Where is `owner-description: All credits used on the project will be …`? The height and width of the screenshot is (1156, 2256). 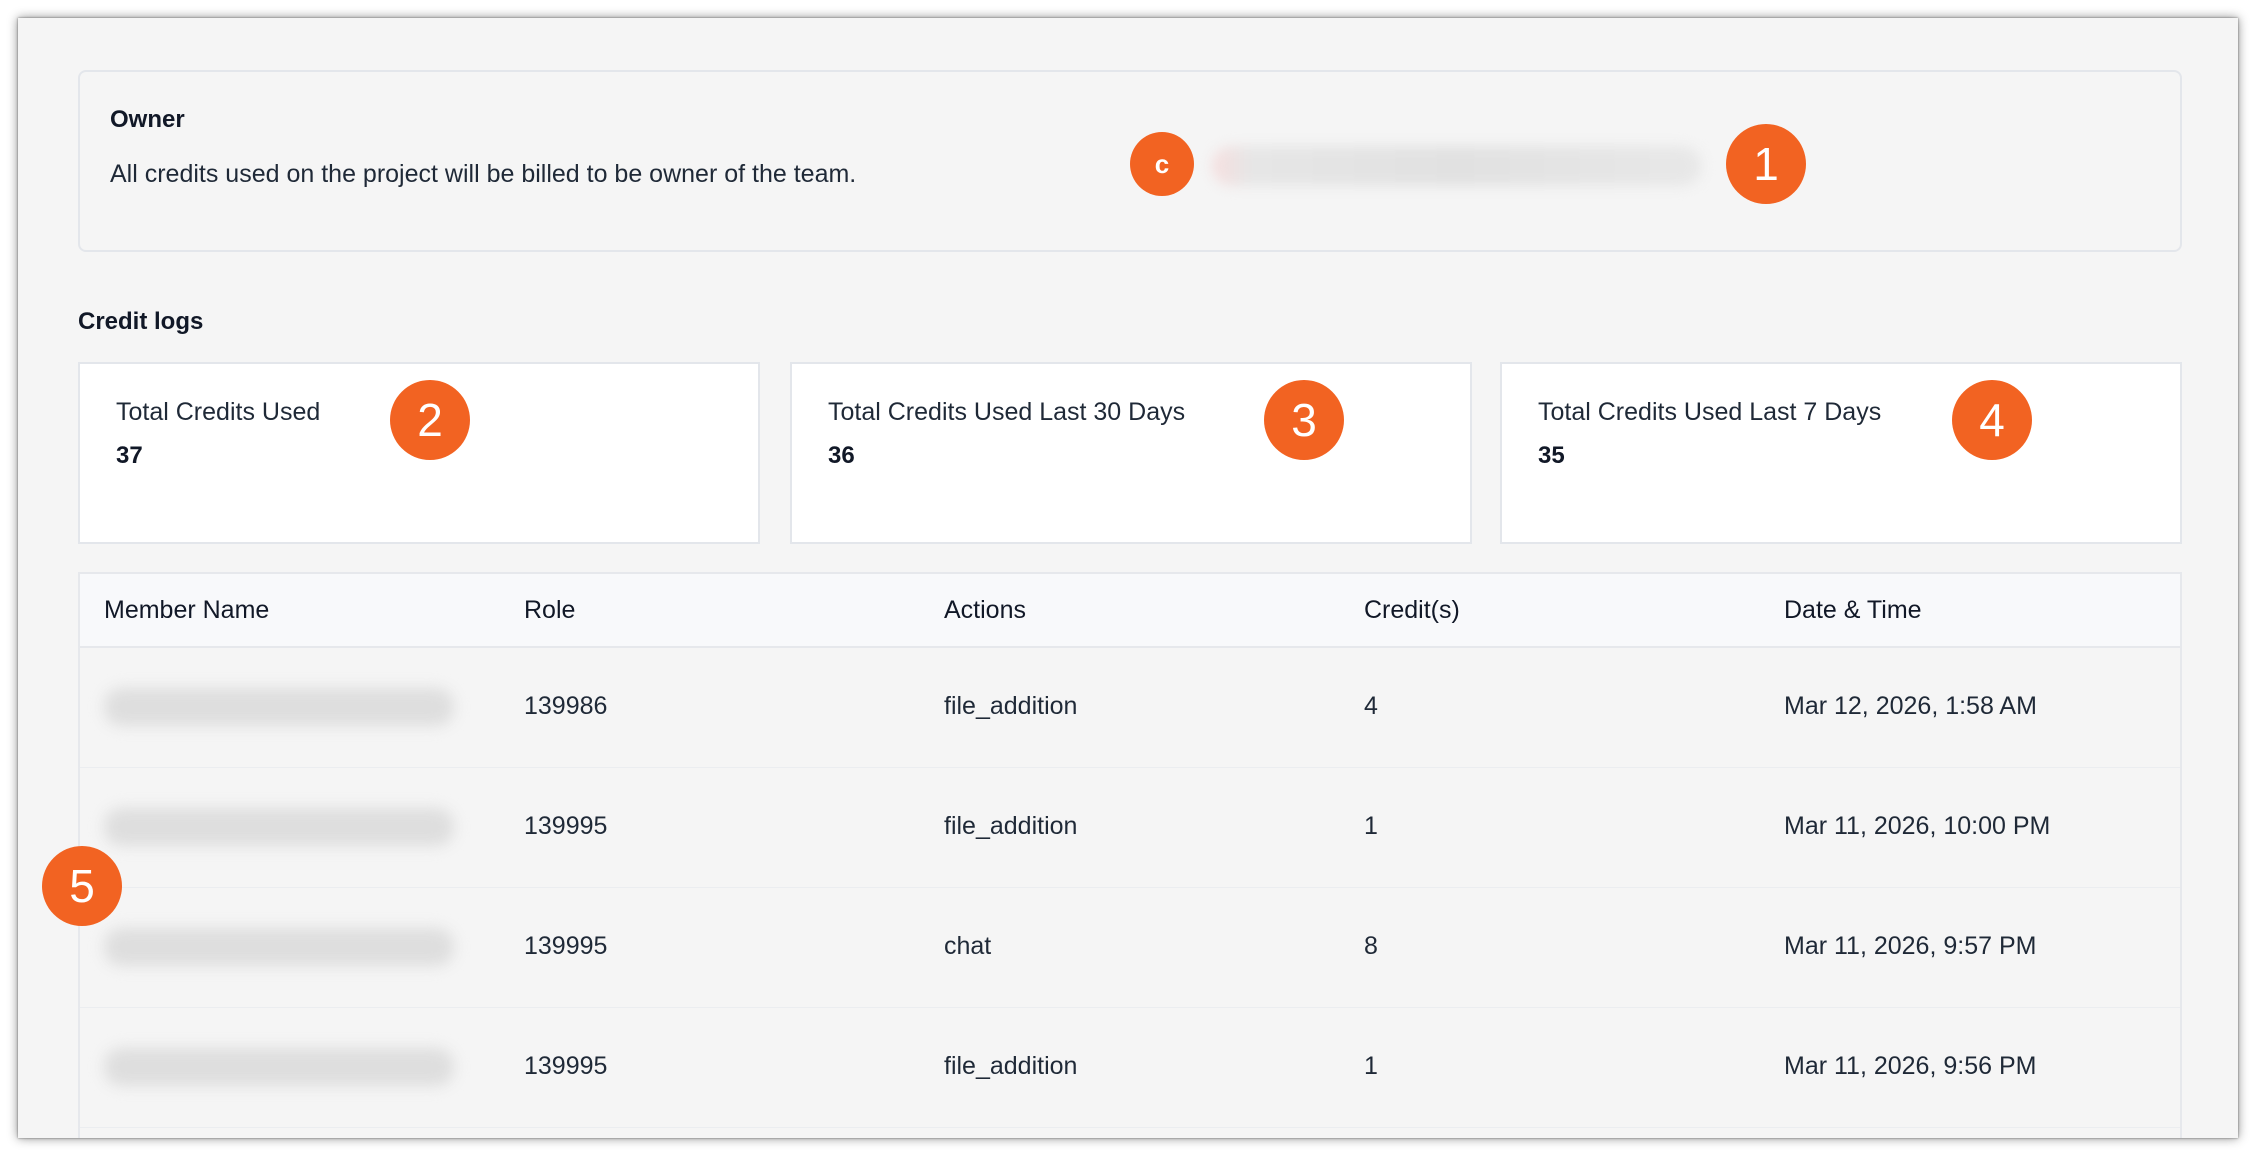
owner-description: All credits used on the project will be … is located at coordinates (483, 174).